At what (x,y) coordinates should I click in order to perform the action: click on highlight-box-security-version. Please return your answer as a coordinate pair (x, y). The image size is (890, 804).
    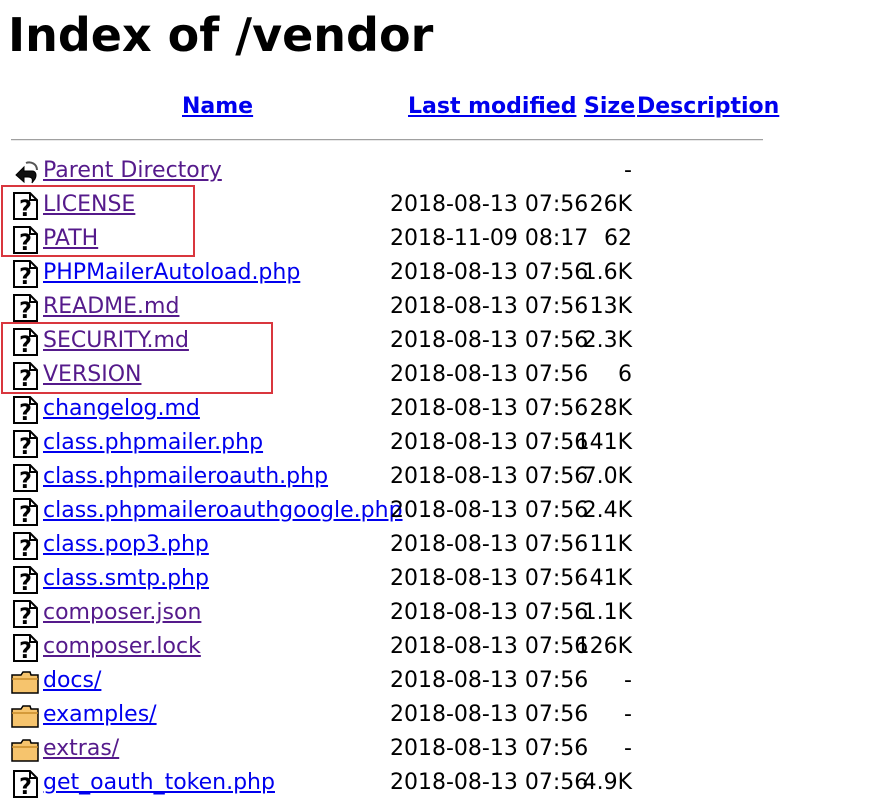
    Looking at the image, I should click on (137, 358).